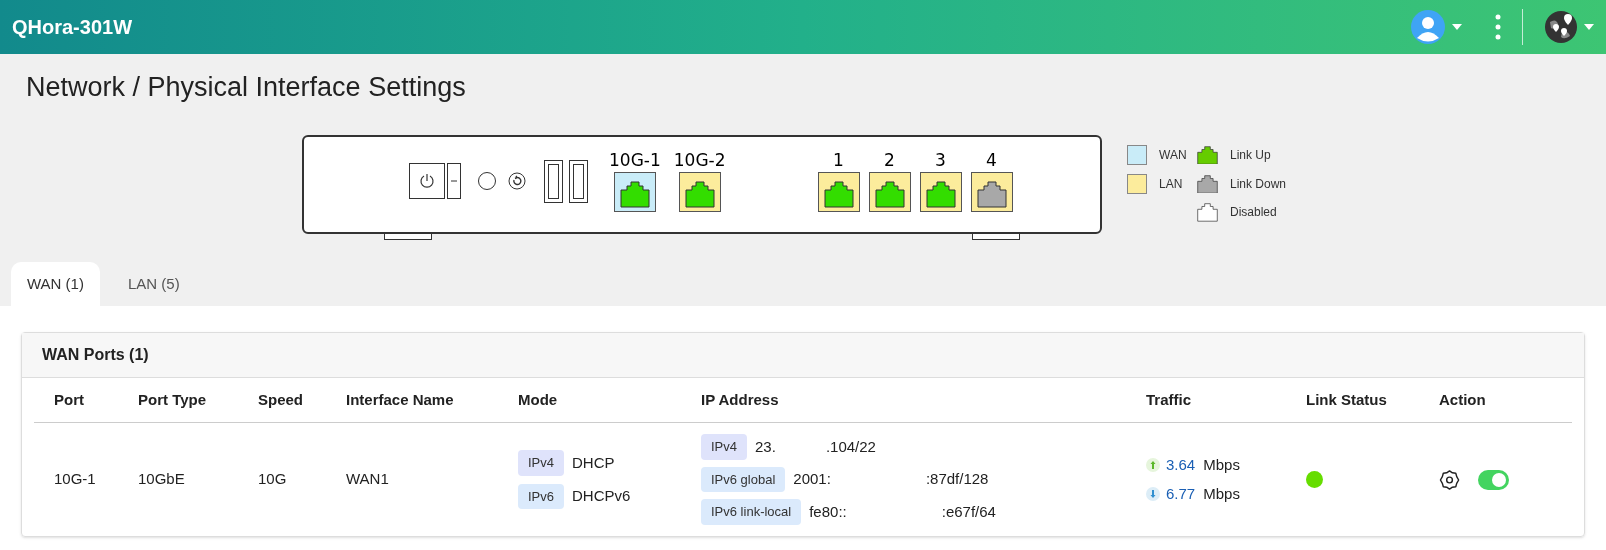  Describe the element at coordinates (957, 479) in the screenshot. I see `ip-address-suffix: :87df/128` at that location.